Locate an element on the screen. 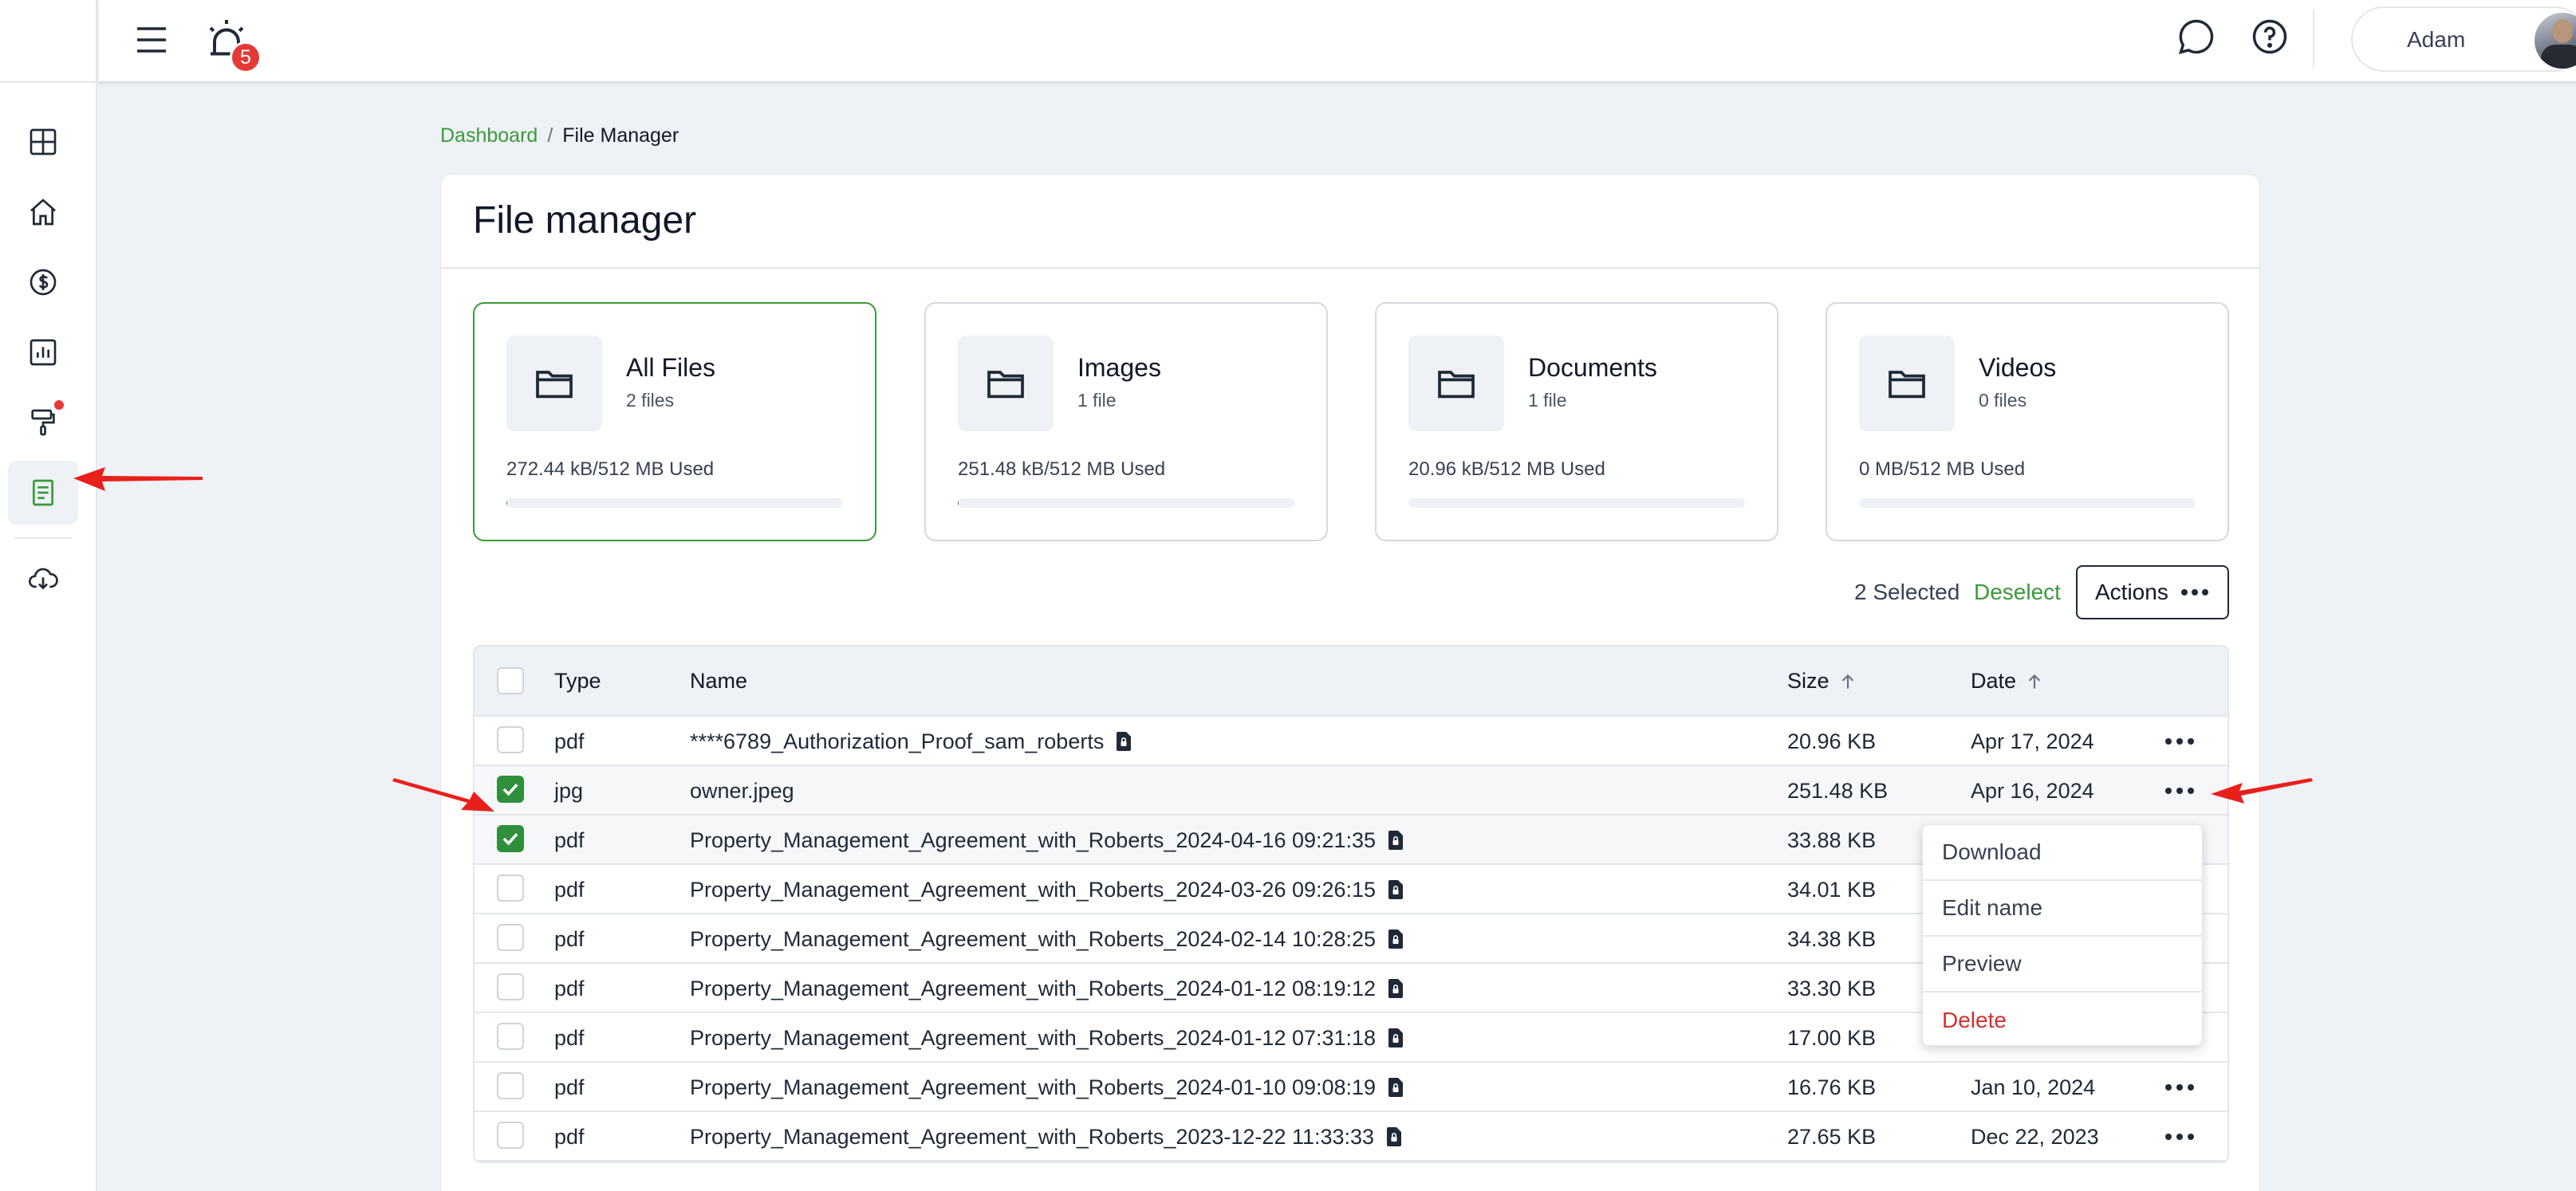 The width and height of the screenshot is (2576, 1191). card-storage-used: 20.96 kB/512 MB Used is located at coordinates (1506, 469).